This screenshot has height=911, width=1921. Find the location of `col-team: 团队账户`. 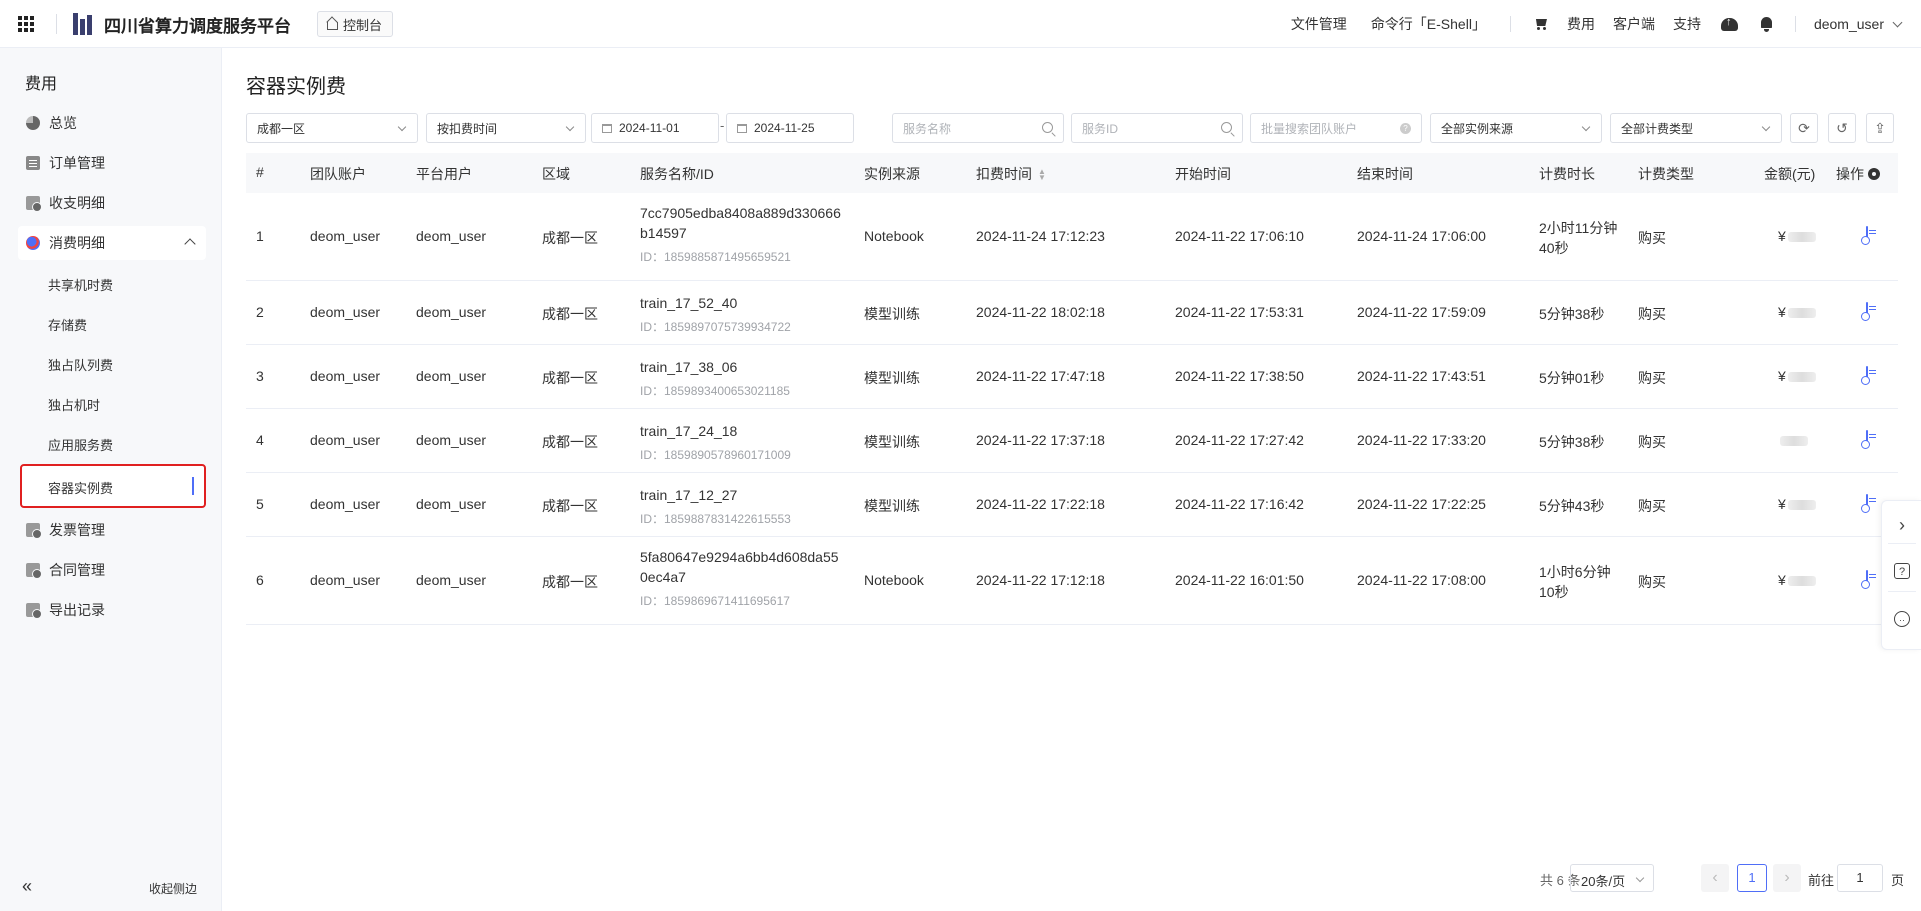

col-team: 团队账户 is located at coordinates (338, 174).